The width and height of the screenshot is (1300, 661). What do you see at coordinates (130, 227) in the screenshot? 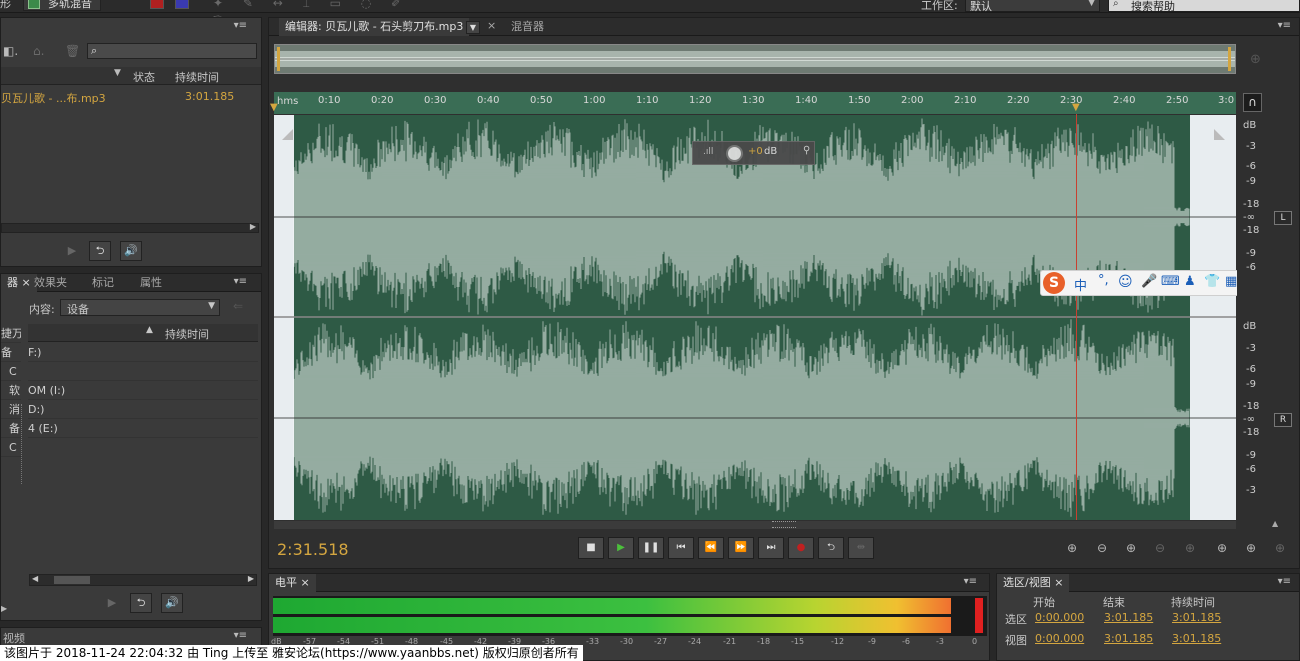
I see `files-hscrollbar: ▶` at bounding box center [130, 227].